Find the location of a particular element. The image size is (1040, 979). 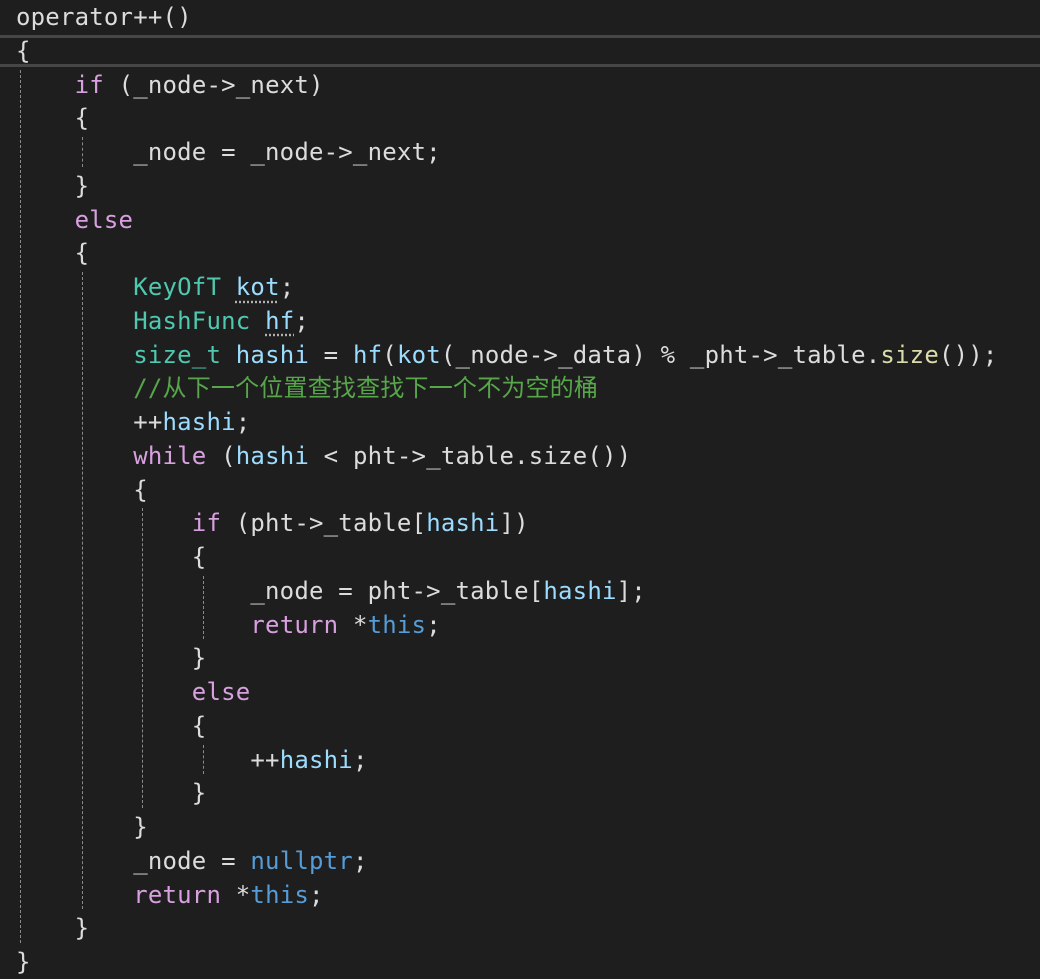

code-line: while (hashi < pht->_table.size()) is located at coordinates (323, 456).